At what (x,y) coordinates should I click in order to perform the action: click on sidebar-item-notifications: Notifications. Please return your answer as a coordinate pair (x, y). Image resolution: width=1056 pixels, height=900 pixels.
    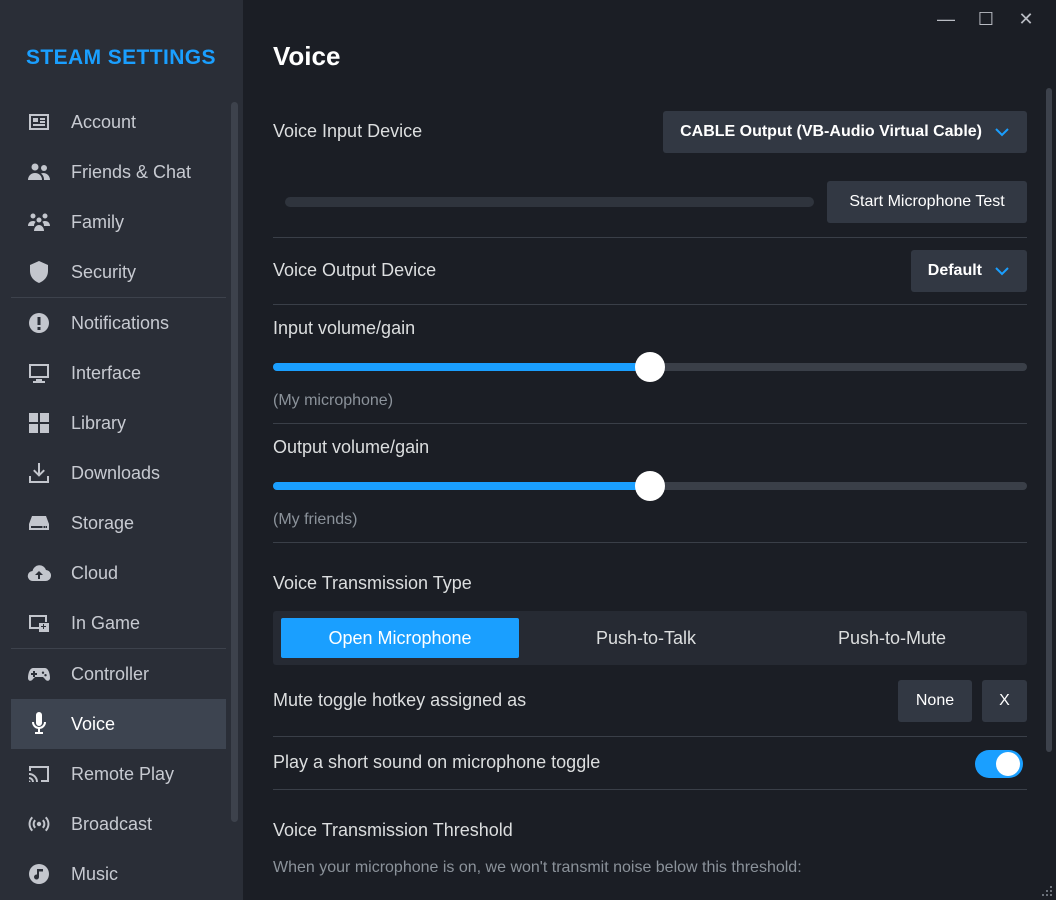
    Looking at the image, I should click on (118, 323).